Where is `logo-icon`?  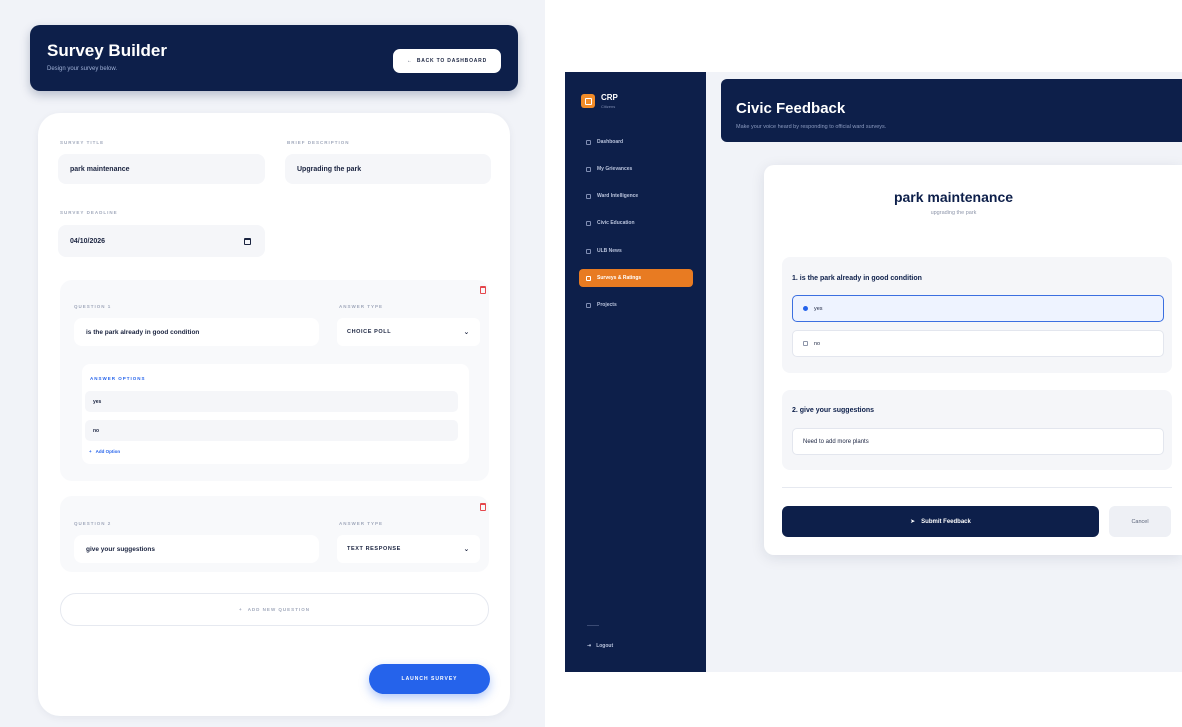
logo-icon is located at coordinates (588, 101).